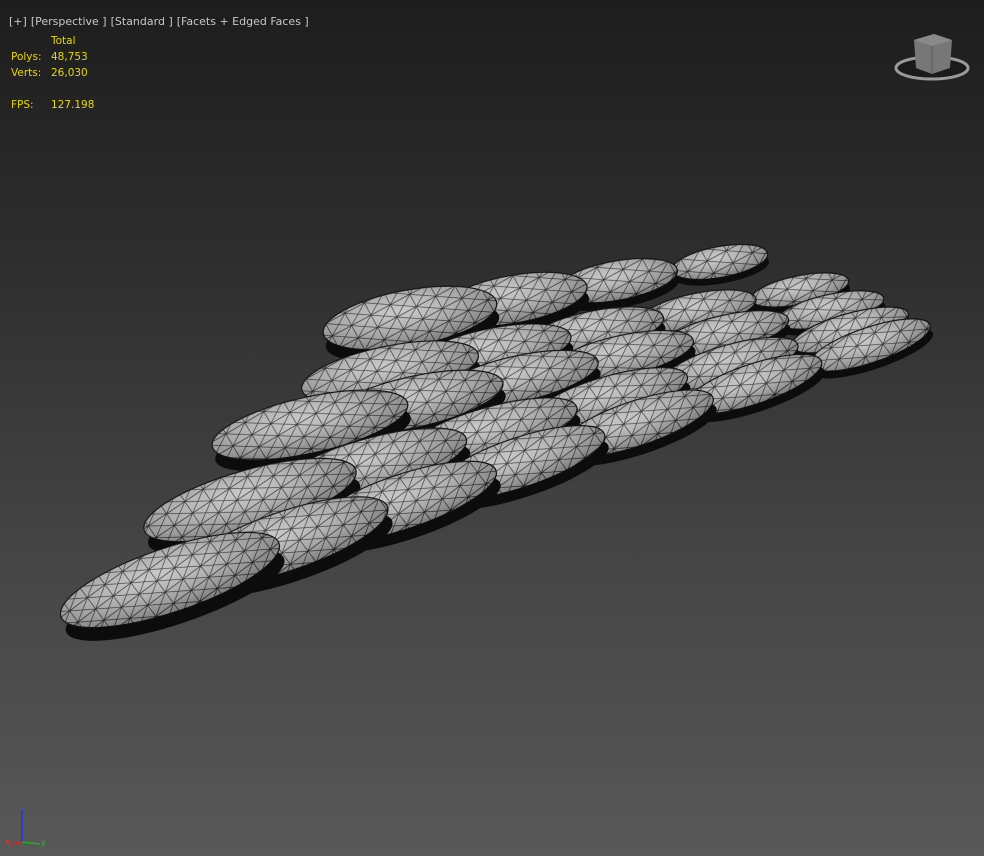  Describe the element at coordinates (29, 826) in the screenshot. I see `axis-tripod: z x y` at that location.